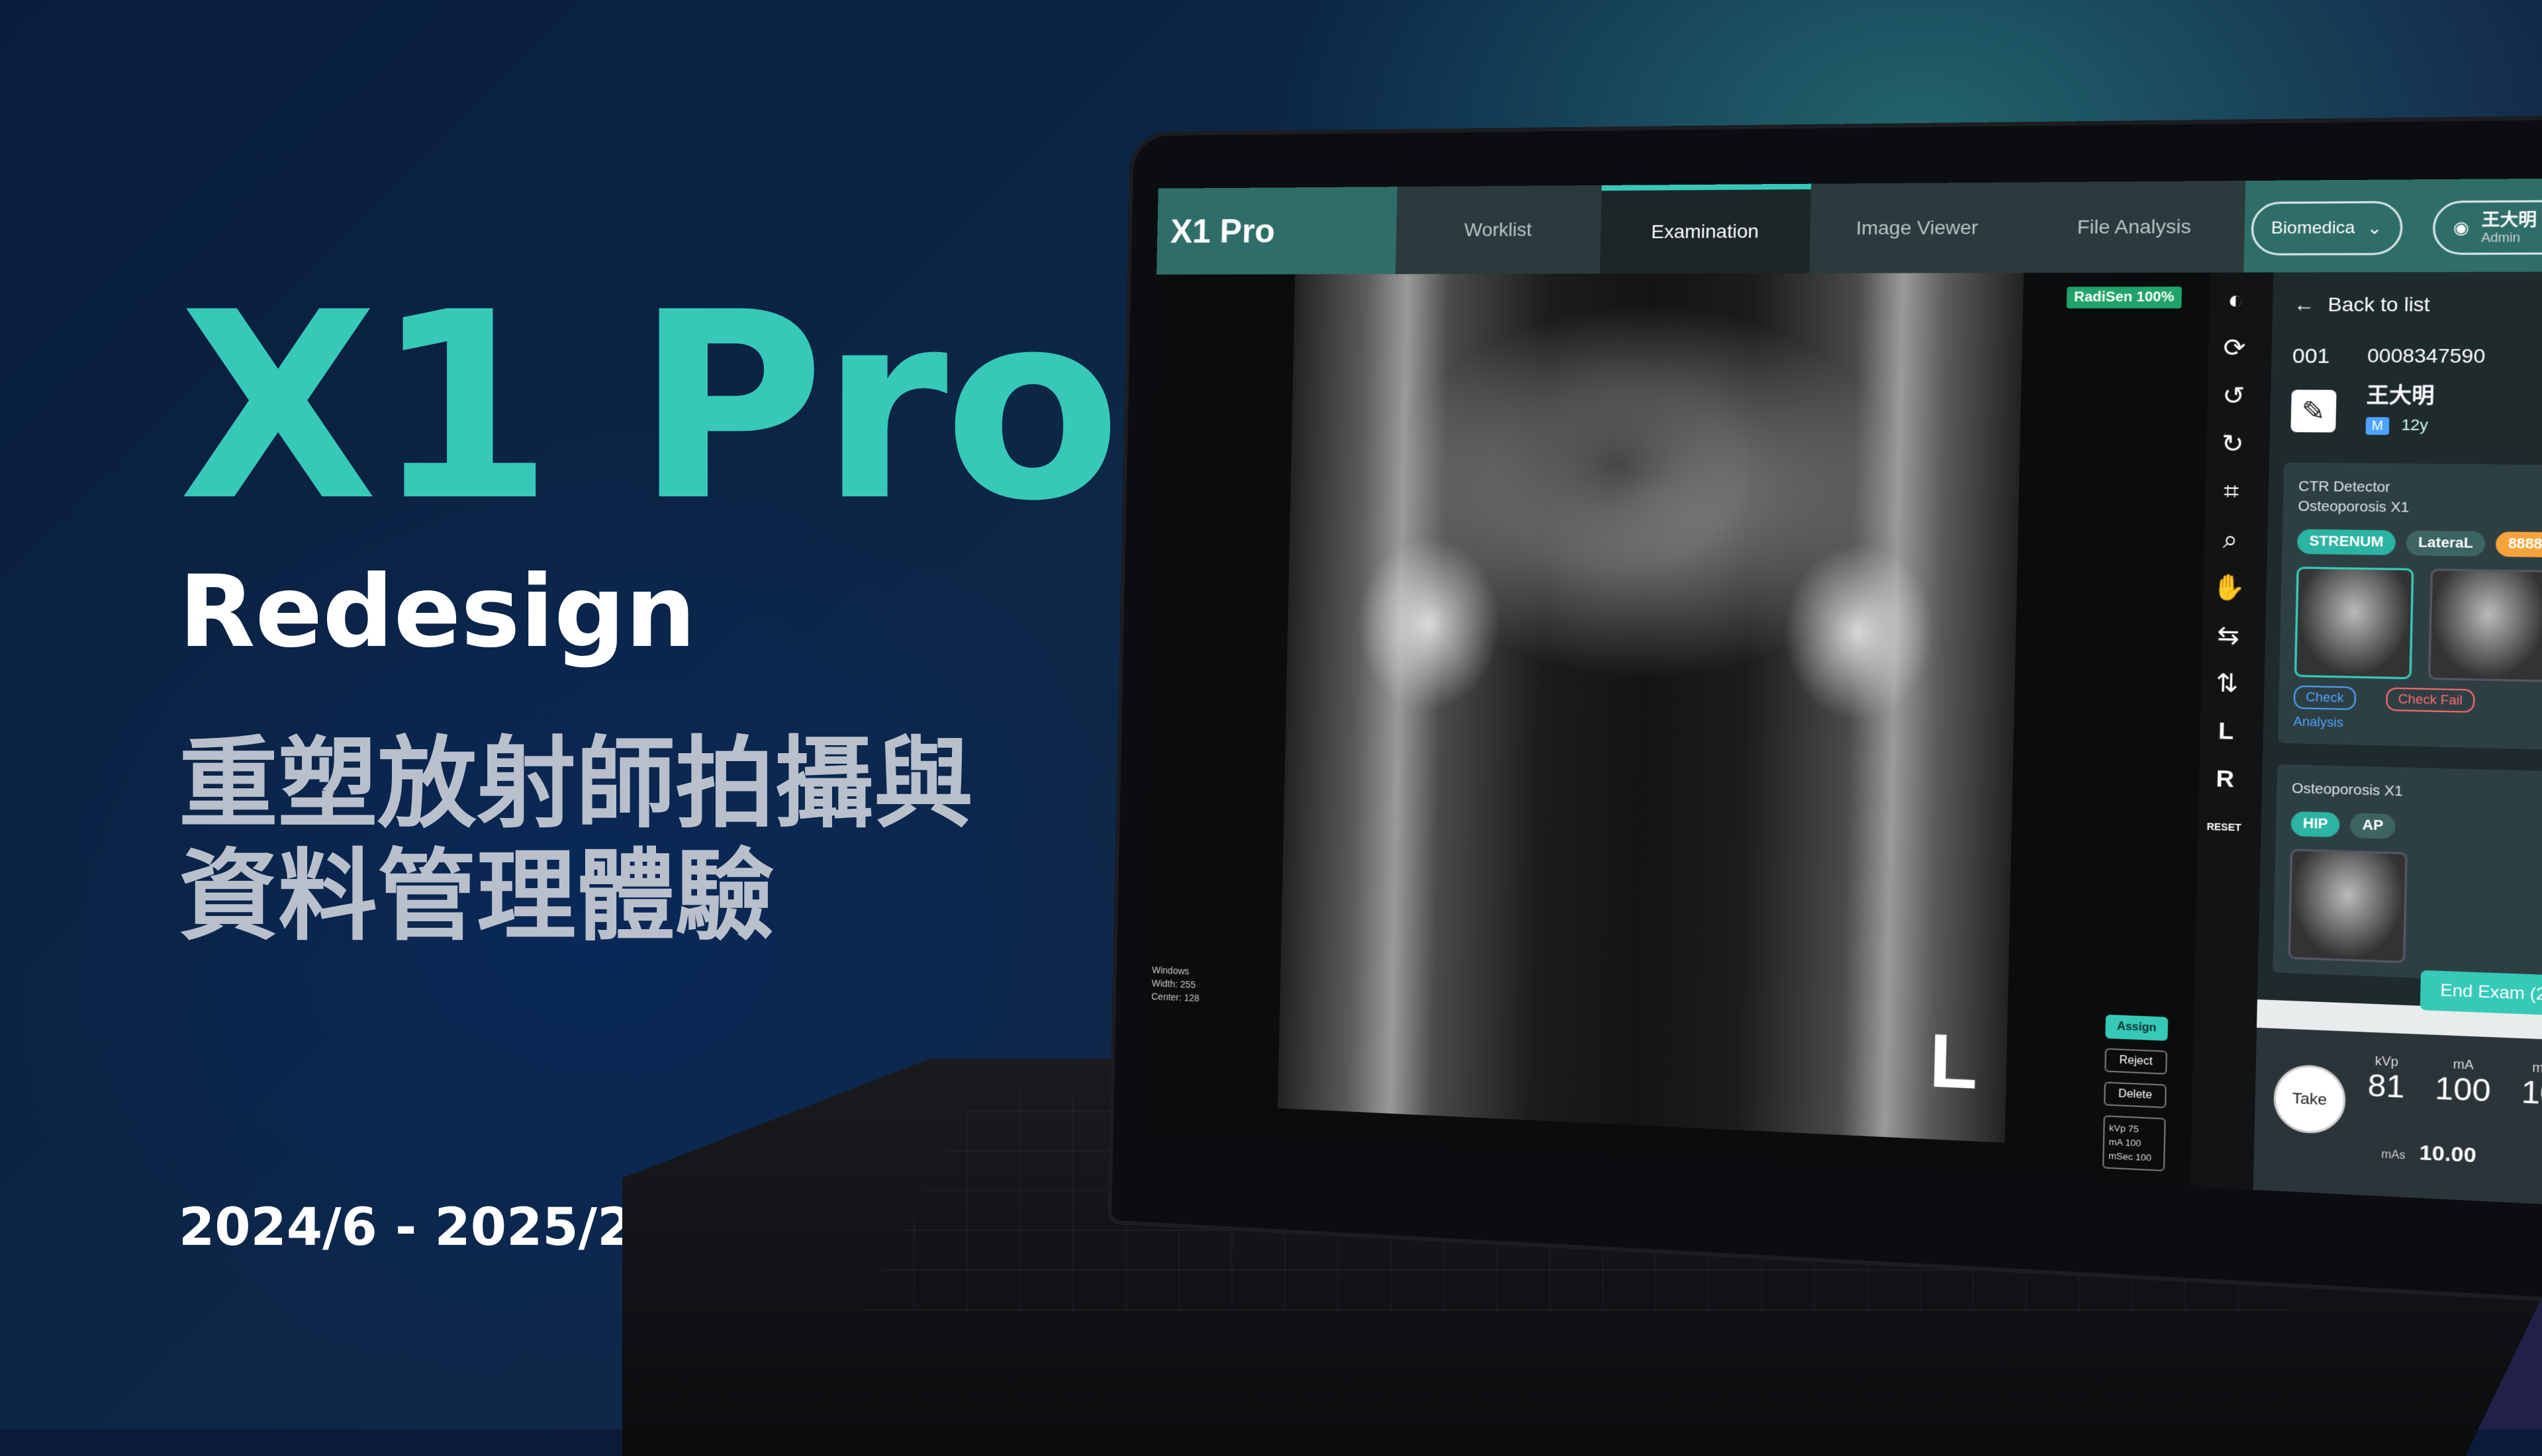 The width and height of the screenshot is (2542, 1456). What do you see at coordinates (2233, 395) in the screenshot?
I see `rotate-left-icon: ↺` at bounding box center [2233, 395].